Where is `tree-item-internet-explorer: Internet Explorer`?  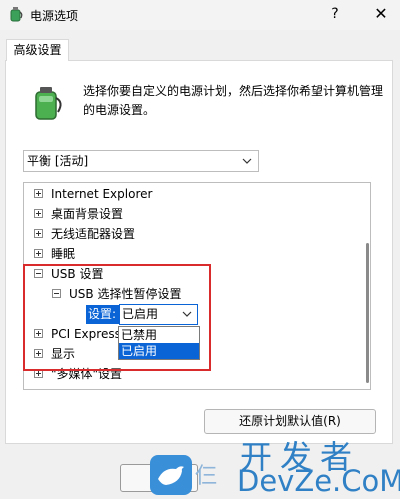
tree-item-internet-explorer: Internet Explorer is located at coordinates (93, 194).